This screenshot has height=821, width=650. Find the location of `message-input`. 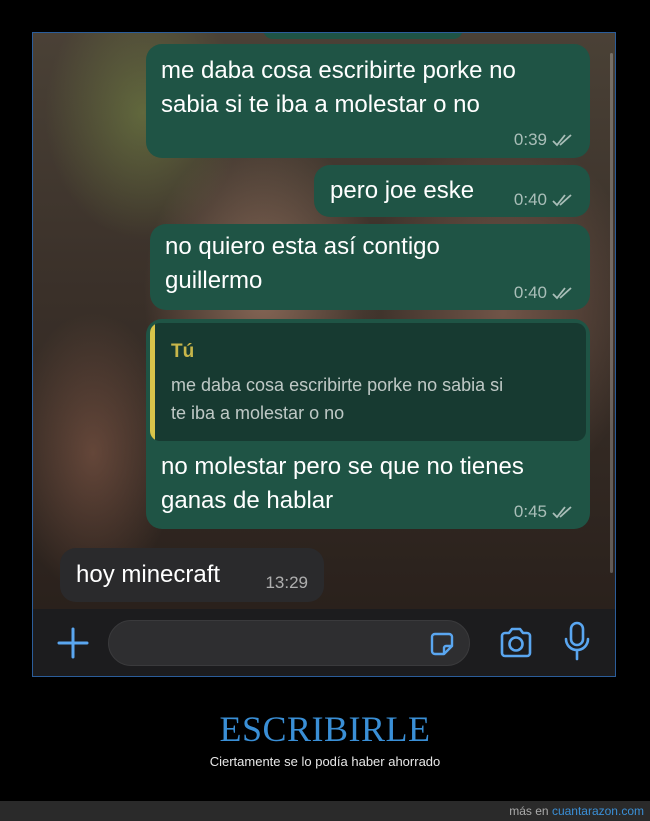

message-input is located at coordinates (289, 643).